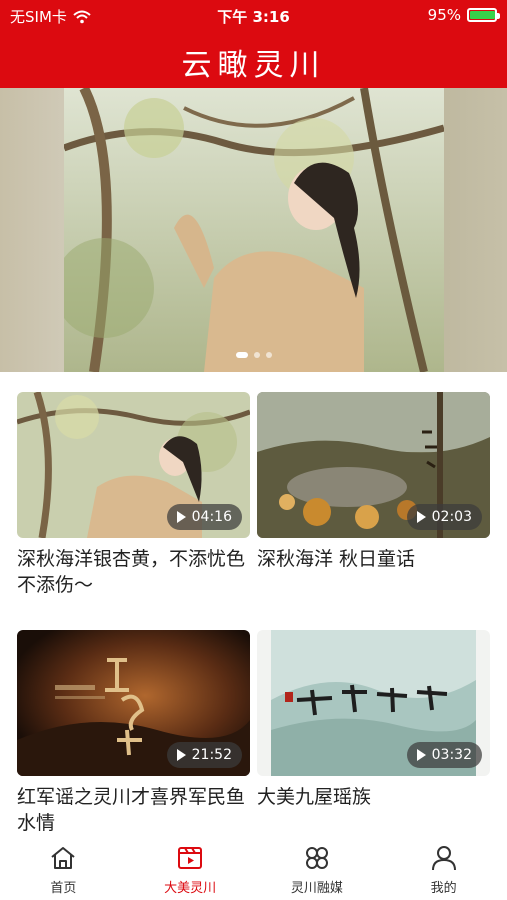  What do you see at coordinates (373, 797) in the screenshot?
I see `video-title: 大美九屋瑶族` at bounding box center [373, 797].